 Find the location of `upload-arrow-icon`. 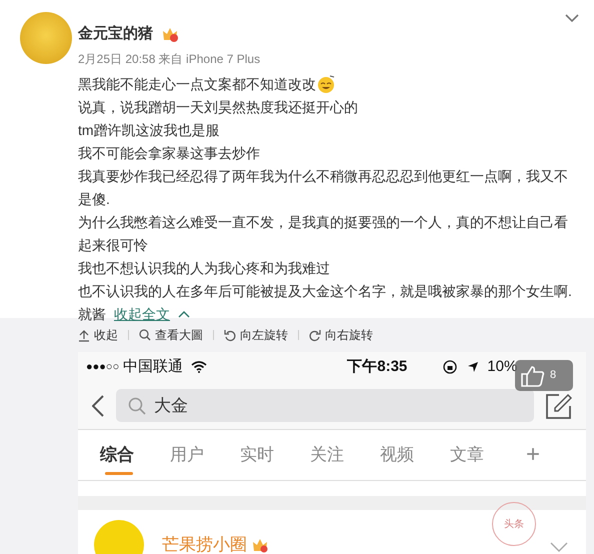

upload-arrow-icon is located at coordinates (84, 335).